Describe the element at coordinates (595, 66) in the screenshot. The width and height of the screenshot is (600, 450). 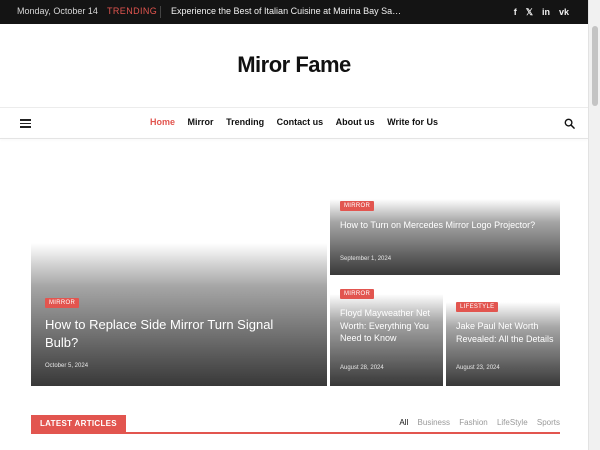
I see `scrollbar-thumb` at that location.